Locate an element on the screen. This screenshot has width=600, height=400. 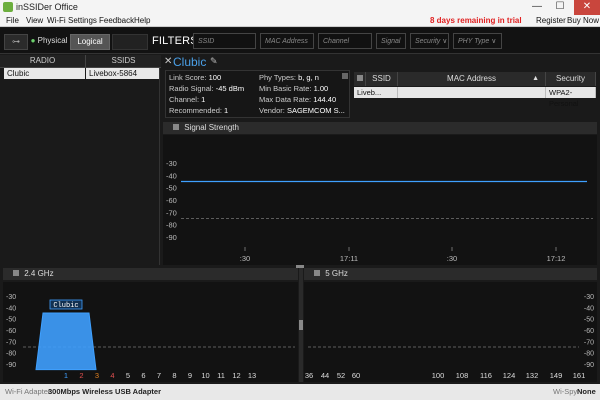
y-tick-label: -30 is located at coordinates (11, 297).